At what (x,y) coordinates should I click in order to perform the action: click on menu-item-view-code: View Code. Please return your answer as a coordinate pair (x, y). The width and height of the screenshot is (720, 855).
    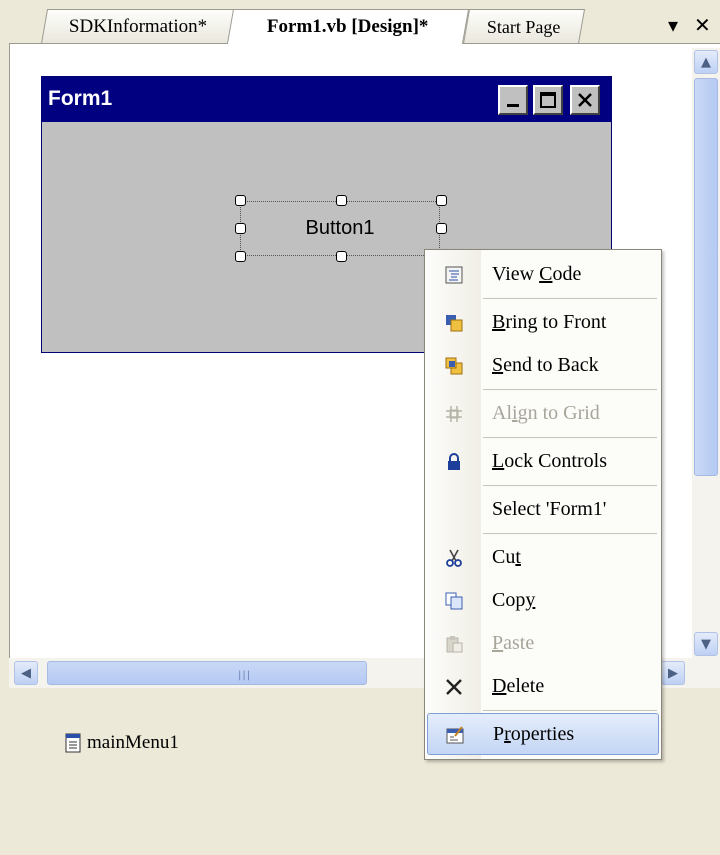
    Looking at the image, I should click on (543, 275).